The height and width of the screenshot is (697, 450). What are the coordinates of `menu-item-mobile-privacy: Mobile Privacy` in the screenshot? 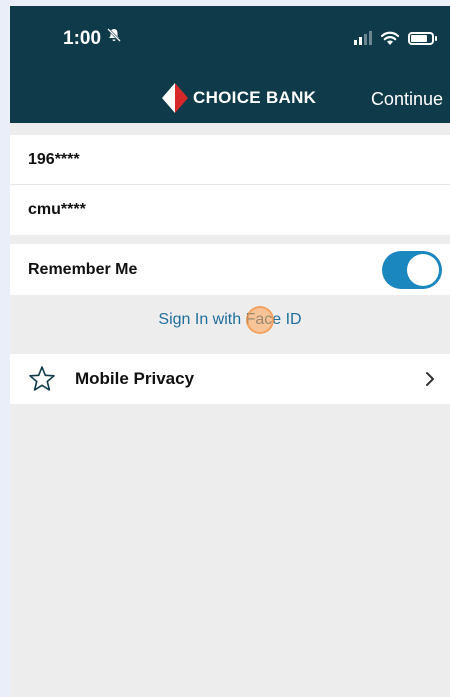 It's located at (230, 379).